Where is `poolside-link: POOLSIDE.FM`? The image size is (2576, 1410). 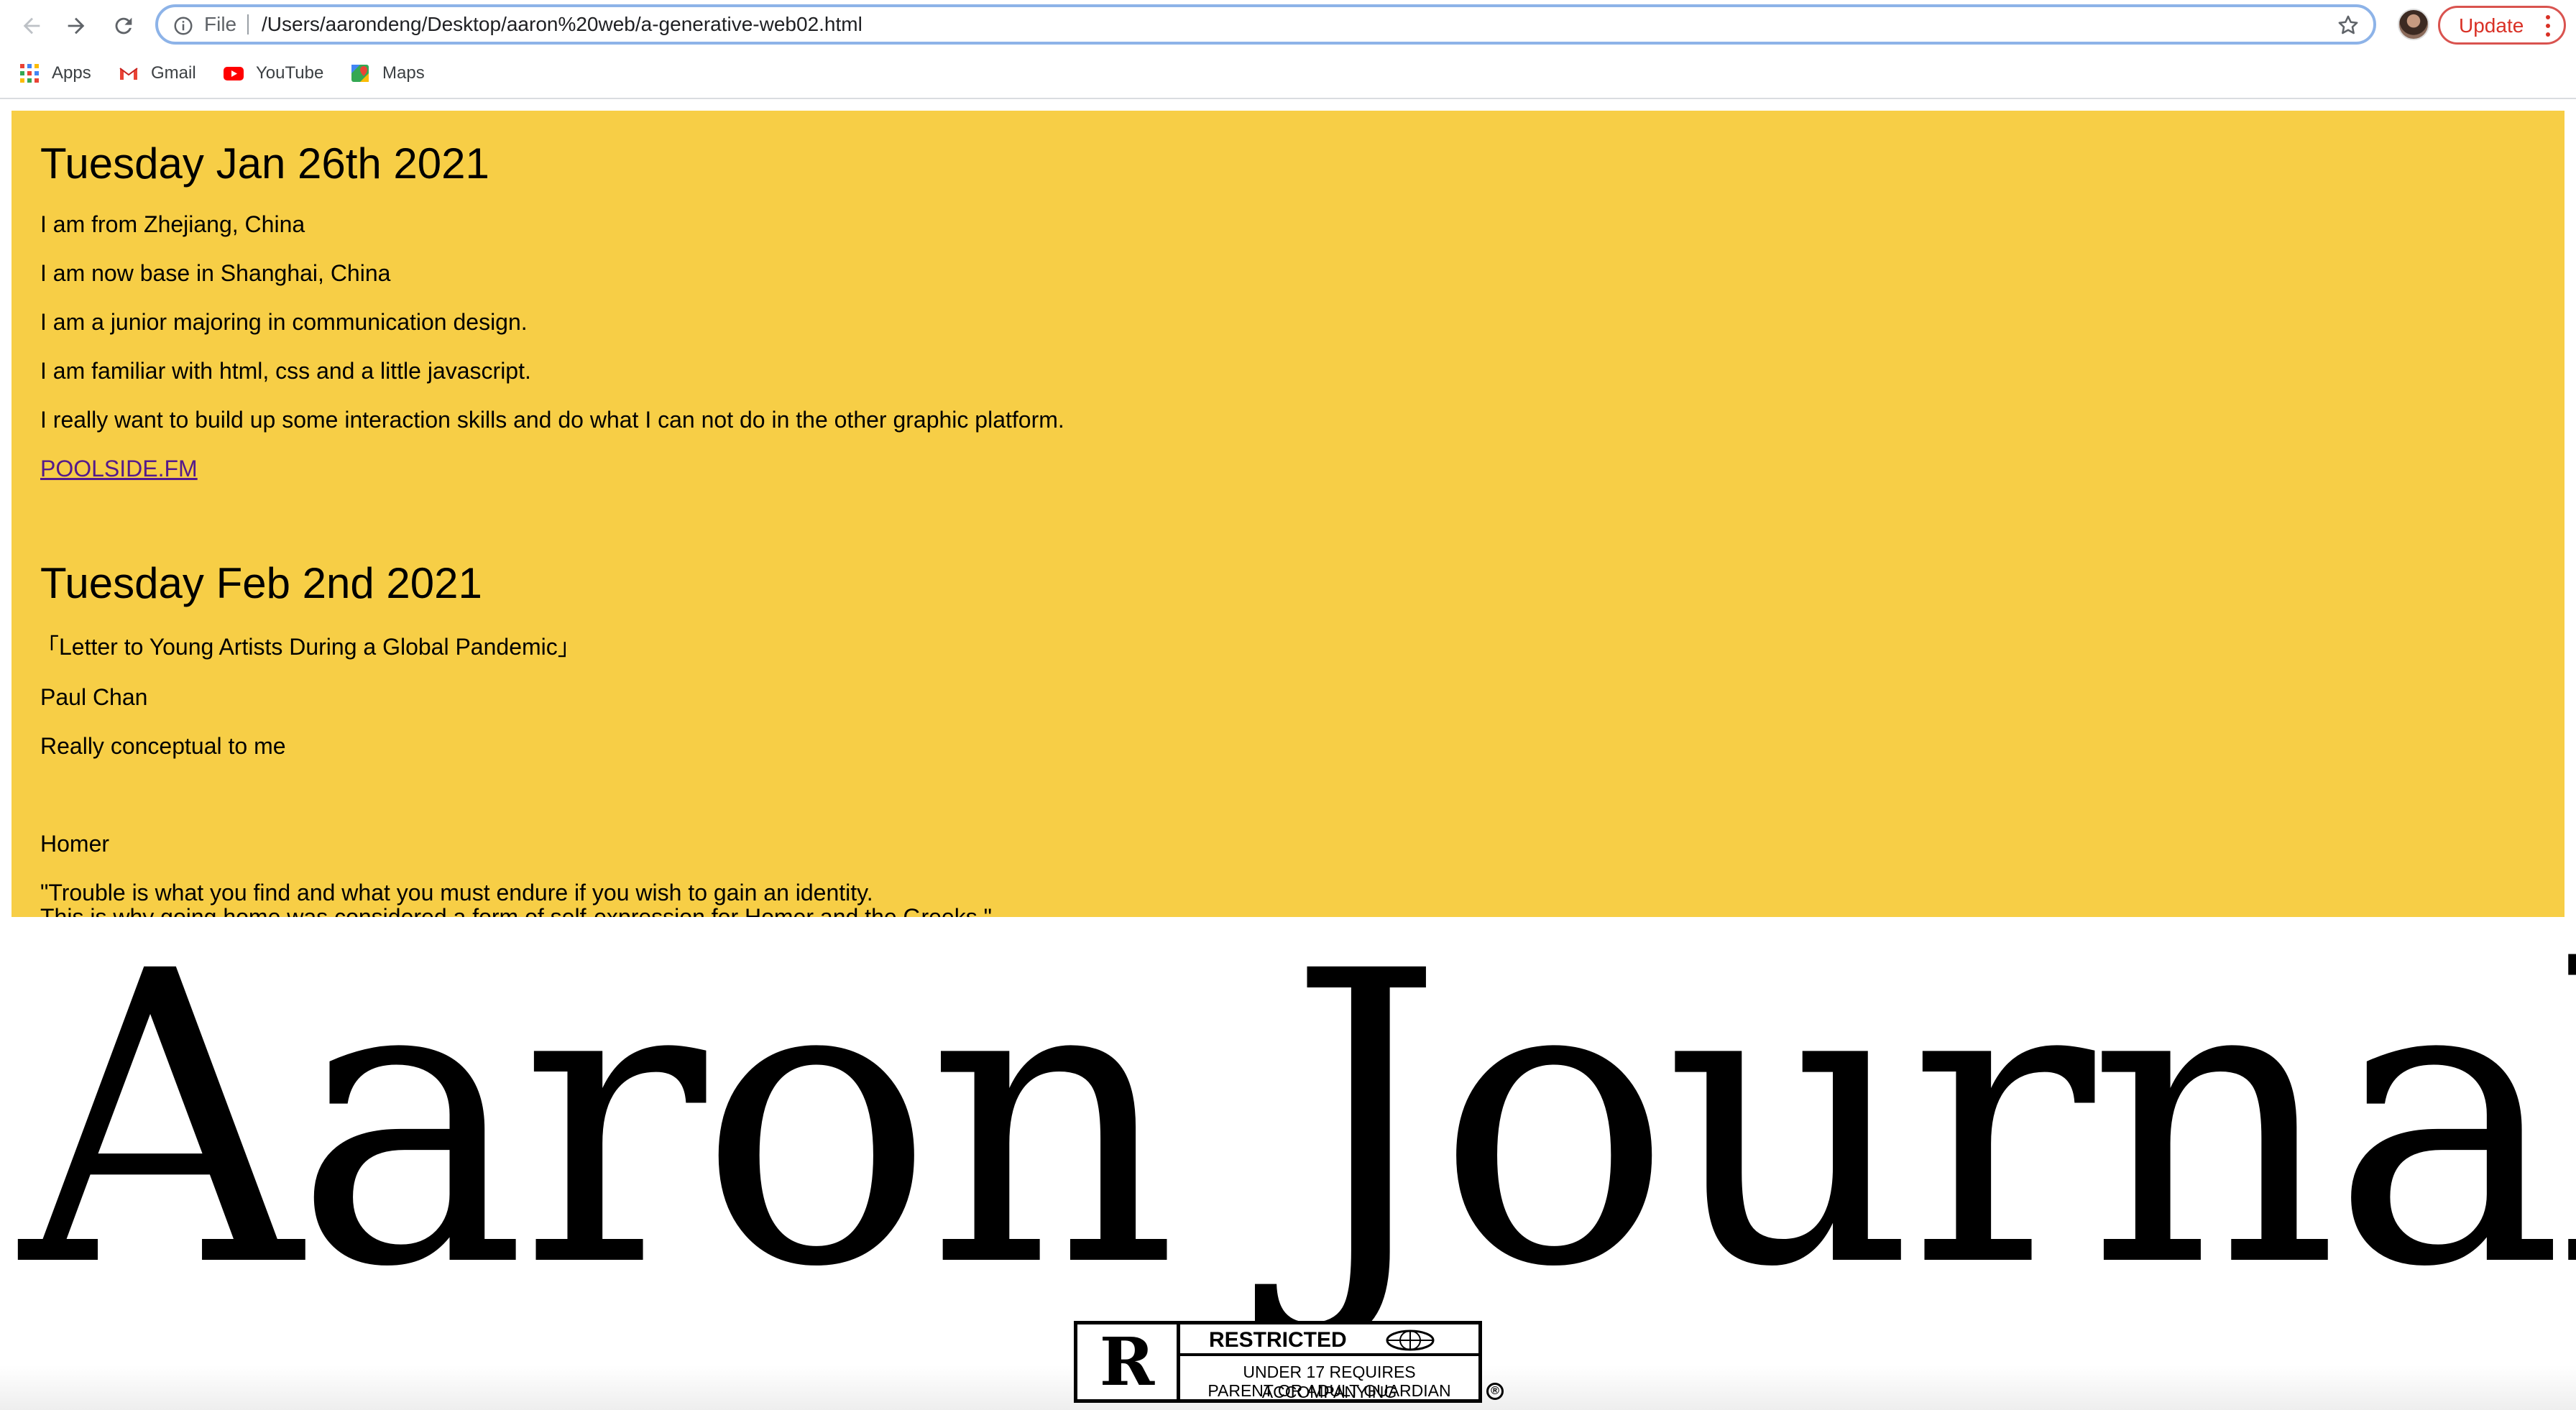
poolside-link: POOLSIDE.FM is located at coordinates (119, 468).